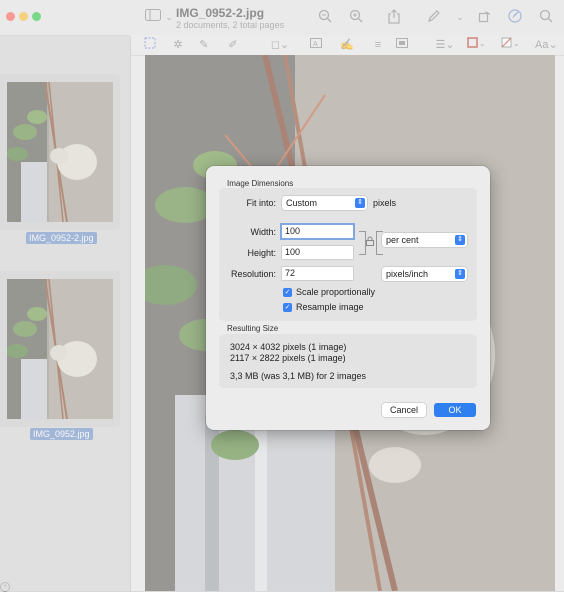 The width and height of the screenshot is (564, 592). What do you see at coordinates (317, 231) in the screenshot?
I see `width-field: 100` at bounding box center [317, 231].